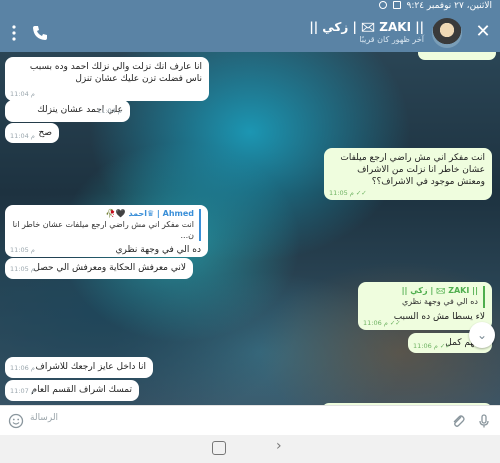 This screenshot has width=500, height=463. What do you see at coordinates (250, 449) in the screenshot?
I see `system-navbar: ›` at bounding box center [250, 449].